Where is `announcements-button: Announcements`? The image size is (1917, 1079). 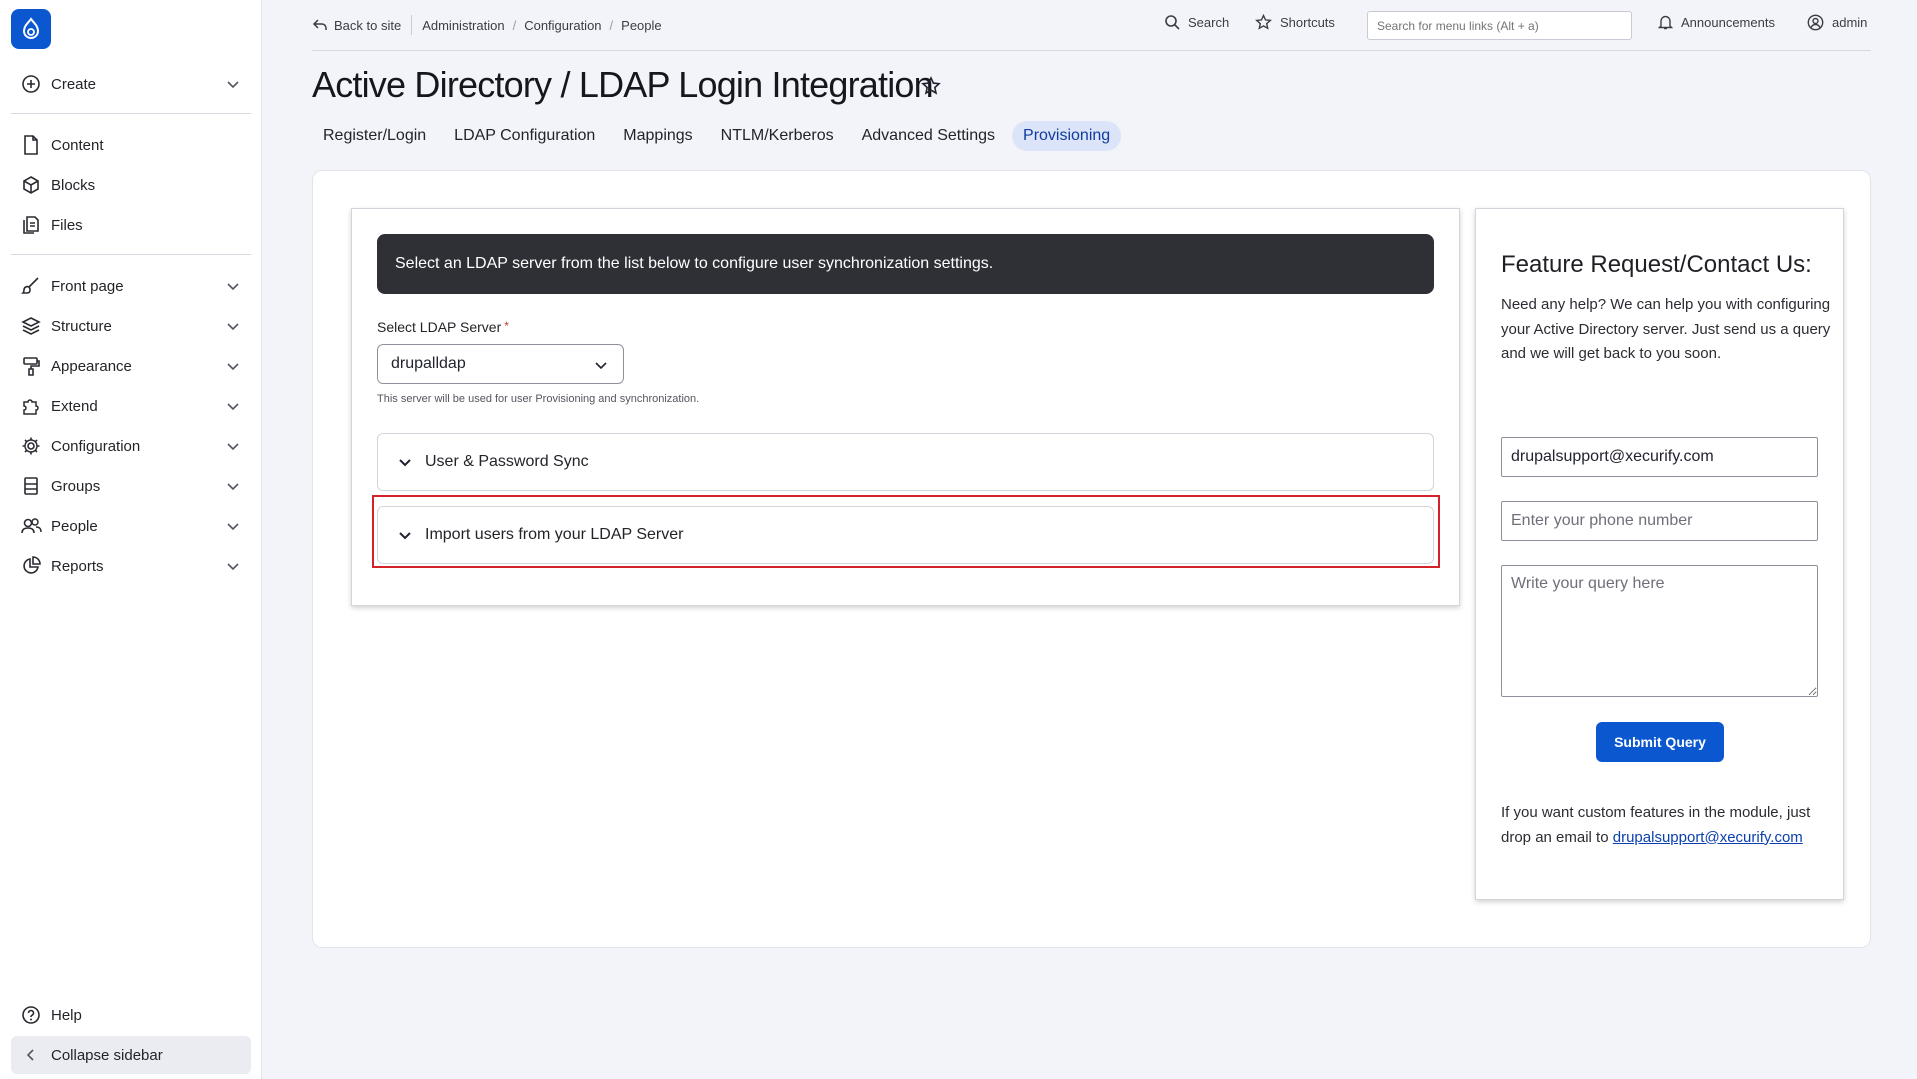 announcements-button: Announcements is located at coordinates (1716, 22).